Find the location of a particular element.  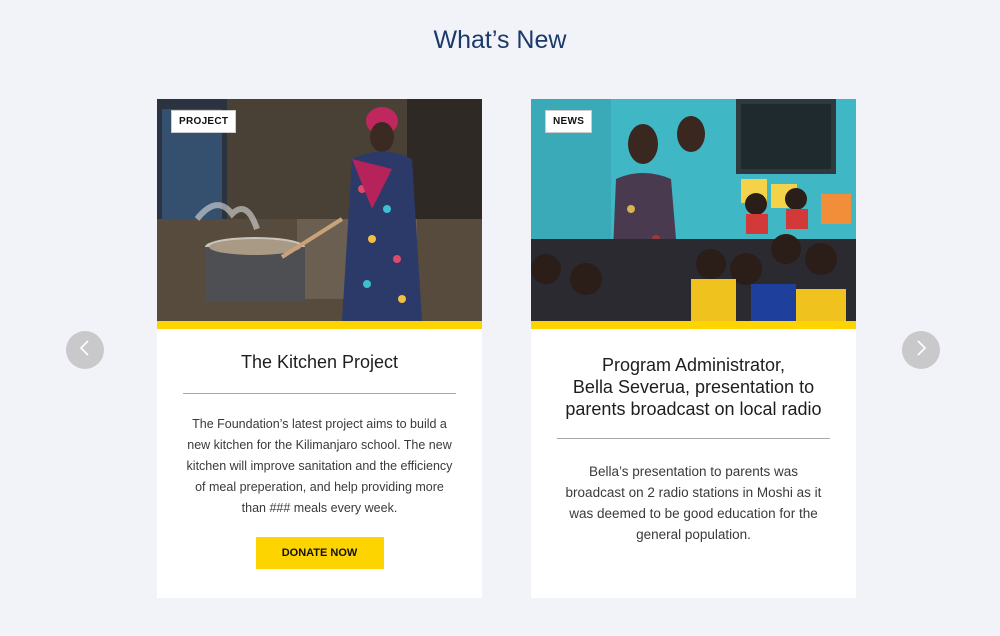

section-title: What’s New is located at coordinates (500, 40).